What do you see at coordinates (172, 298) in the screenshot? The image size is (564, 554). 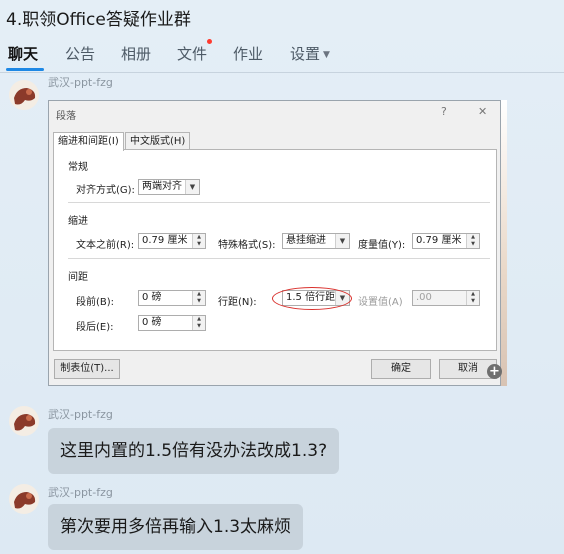 I see `space-before-input: 0 磅 ▲ ▼` at bounding box center [172, 298].